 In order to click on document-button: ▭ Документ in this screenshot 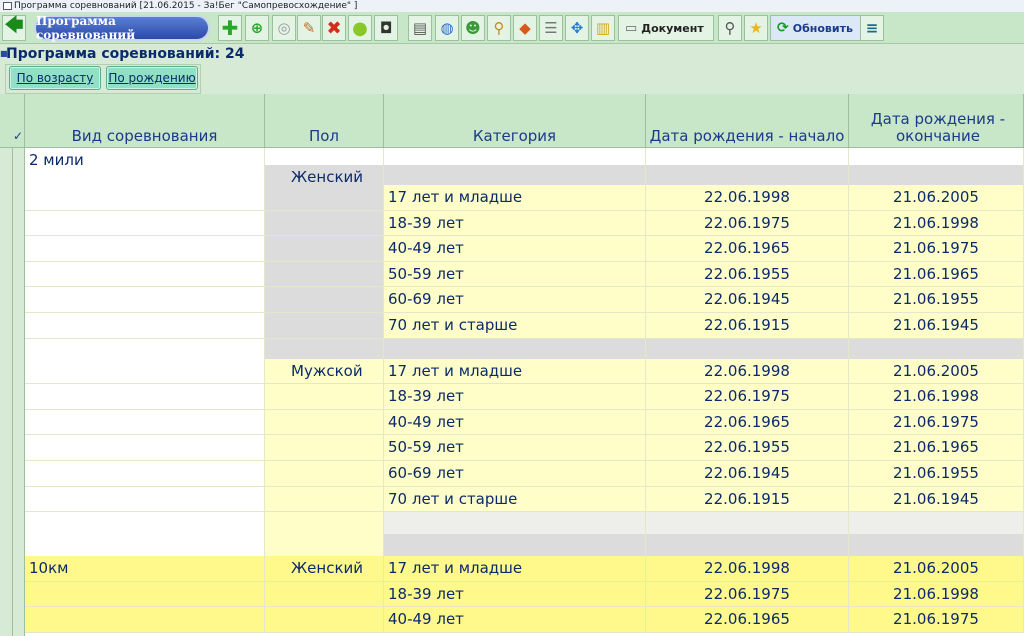, I will do `click(666, 28)`.